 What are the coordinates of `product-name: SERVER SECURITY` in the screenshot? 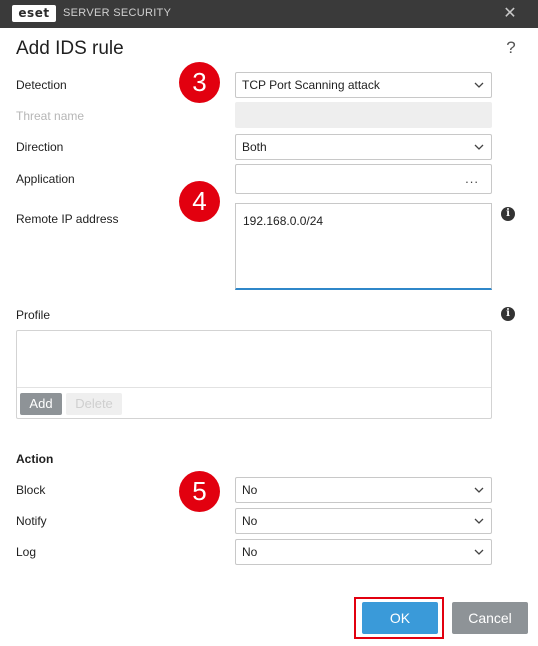 It's located at (117, 13).